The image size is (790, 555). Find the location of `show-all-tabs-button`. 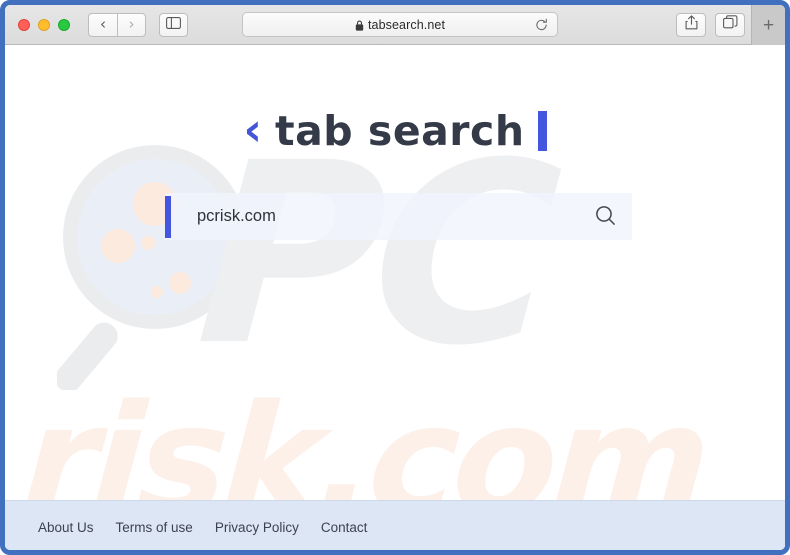

show-all-tabs-button is located at coordinates (730, 24).